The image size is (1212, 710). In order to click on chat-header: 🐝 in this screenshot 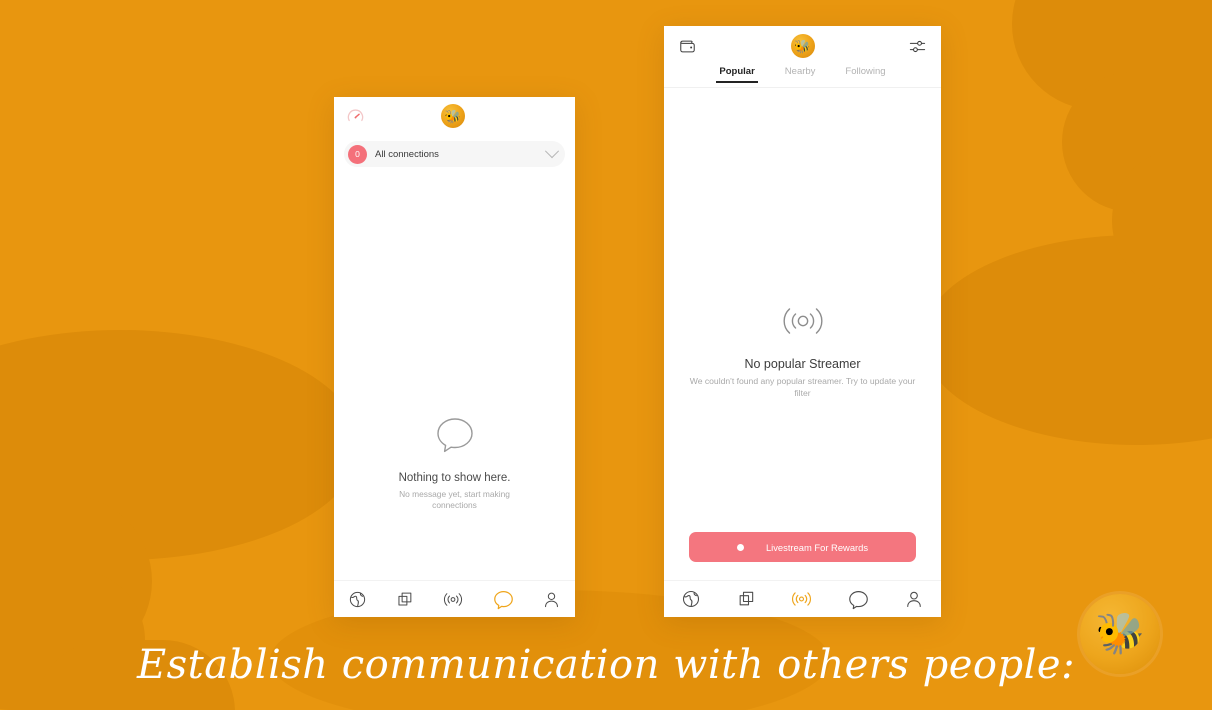, I will do `click(454, 116)`.